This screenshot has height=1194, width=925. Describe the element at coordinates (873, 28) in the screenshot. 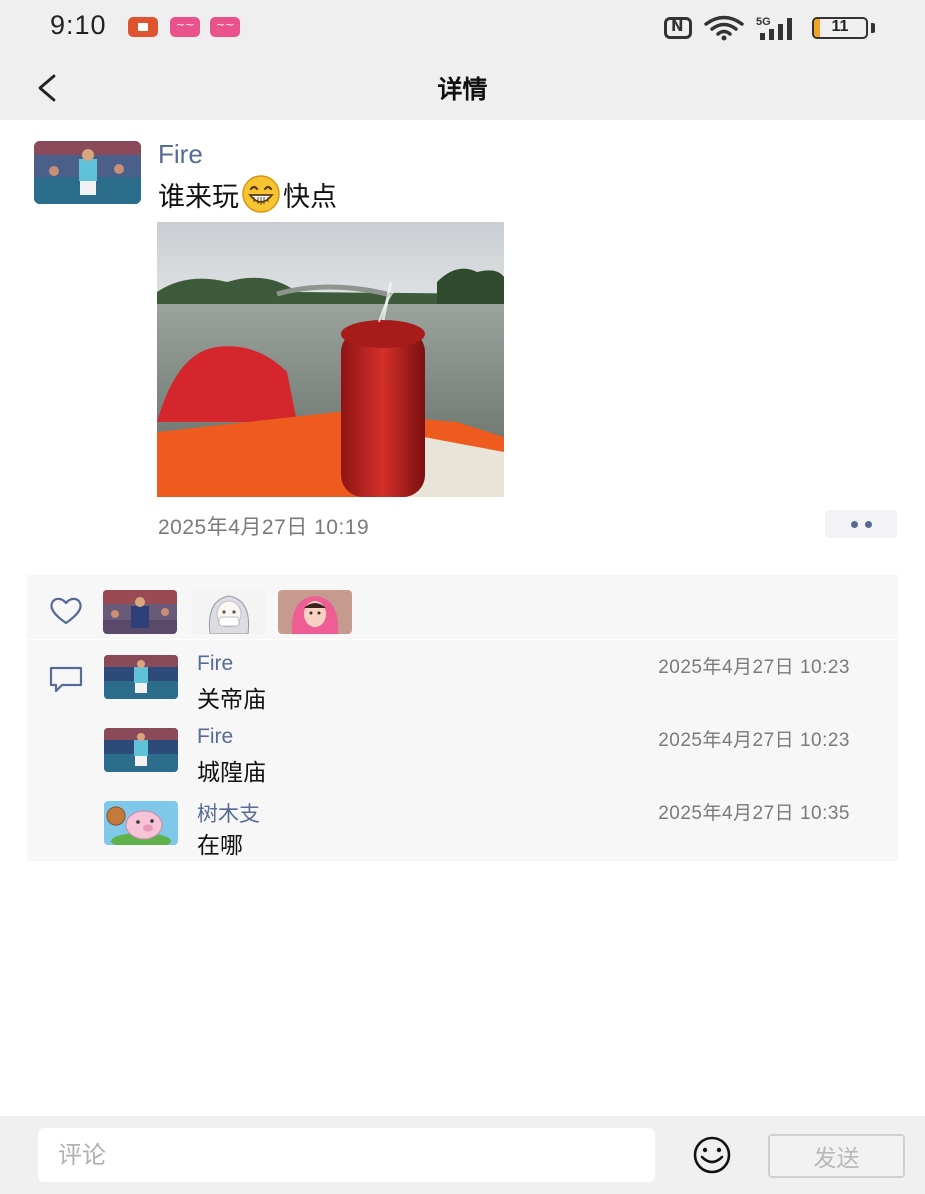

I see `battery-cap` at that location.